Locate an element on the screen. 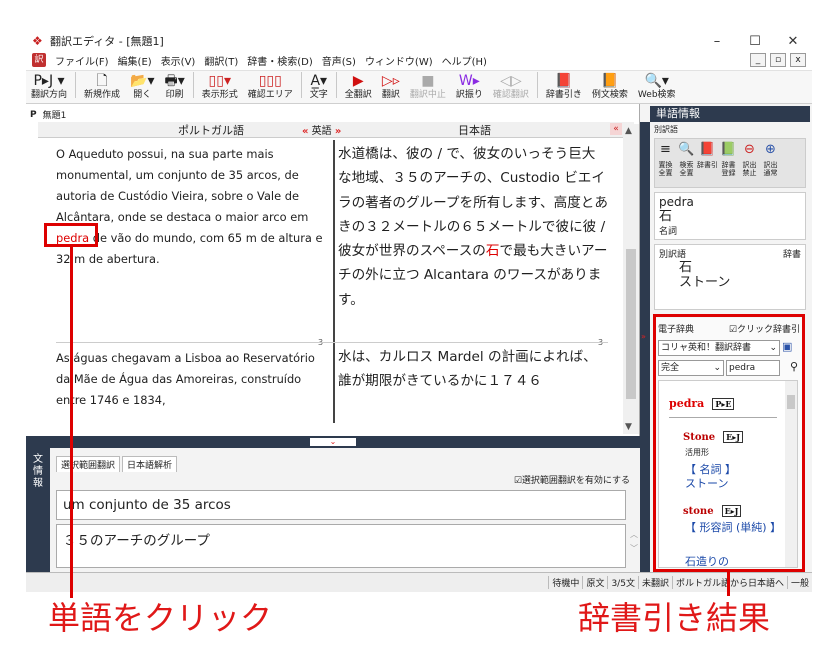 Image resolution: width=840 pixels, height=654 pixels. translation-direction-button: P▸J ▾ 翻訳方向 is located at coordinates (49, 85).